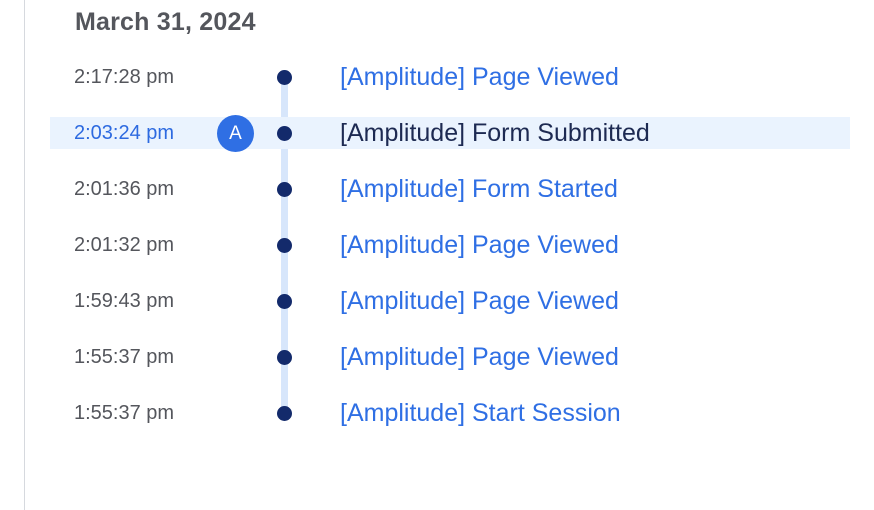  What do you see at coordinates (124, 77) in the screenshot?
I see `event-time: 2:17:28 pm` at bounding box center [124, 77].